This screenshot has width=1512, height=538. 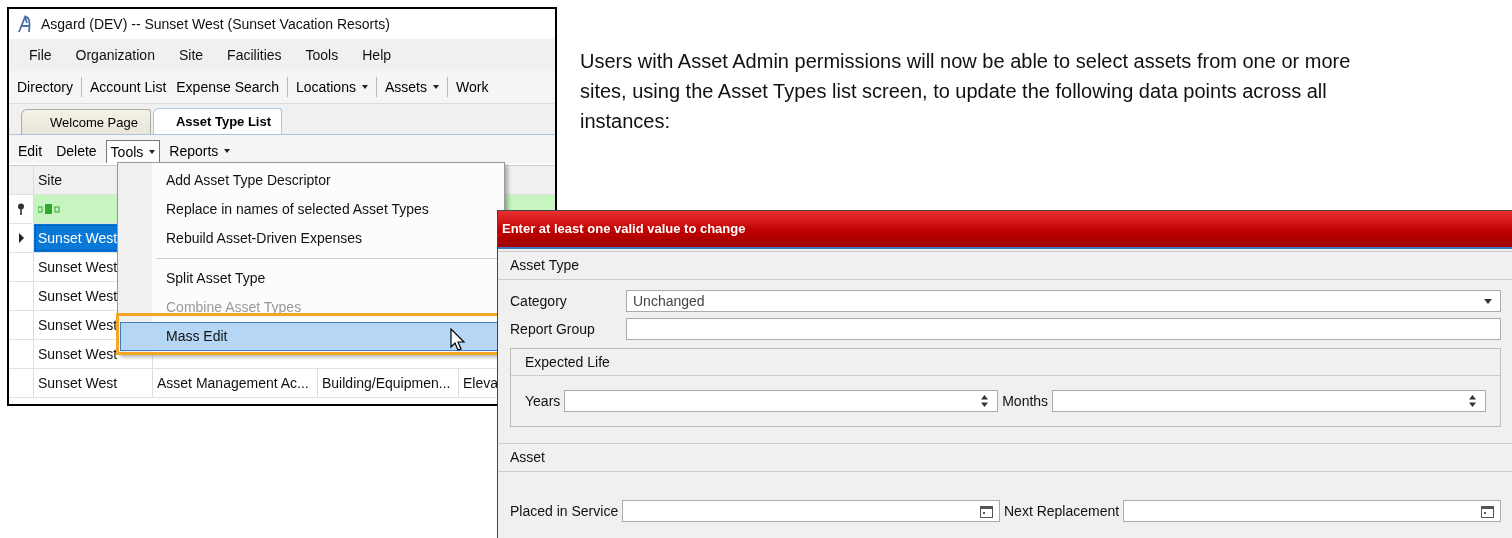 What do you see at coordinates (408, 87) in the screenshot?
I see `toolbar-button: Assets` at bounding box center [408, 87].